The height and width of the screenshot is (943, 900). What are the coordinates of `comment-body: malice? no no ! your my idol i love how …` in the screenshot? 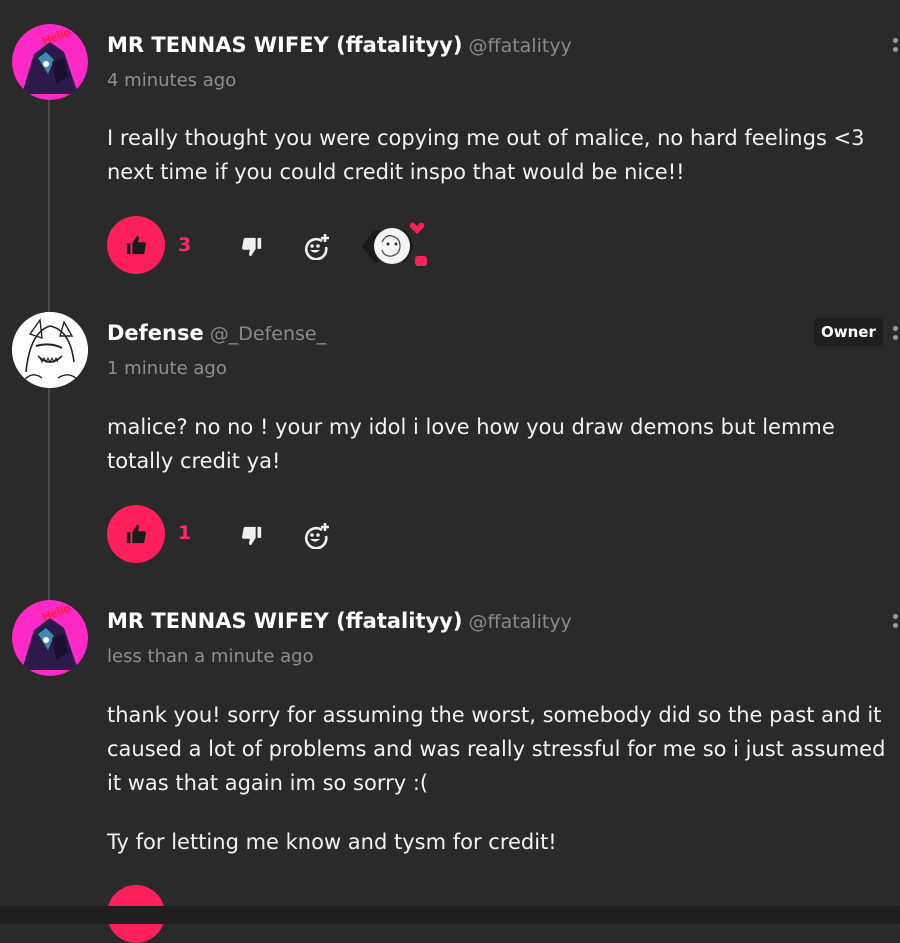 It's located at (503, 444).